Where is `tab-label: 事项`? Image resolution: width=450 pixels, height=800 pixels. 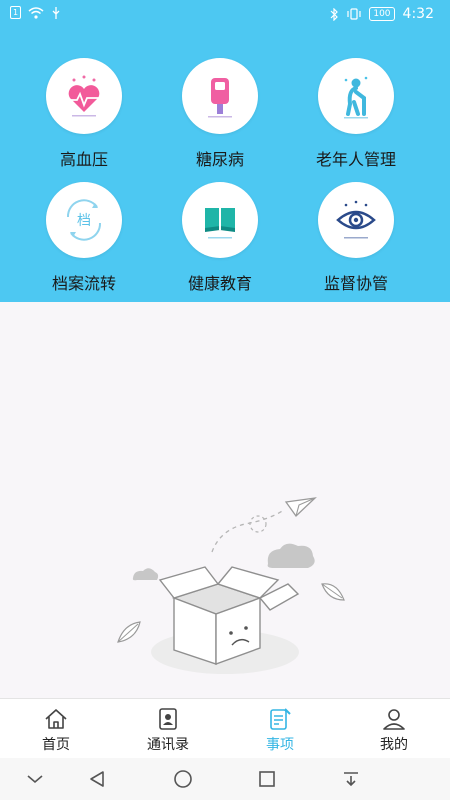
tab-label: 事项 is located at coordinates (280, 745).